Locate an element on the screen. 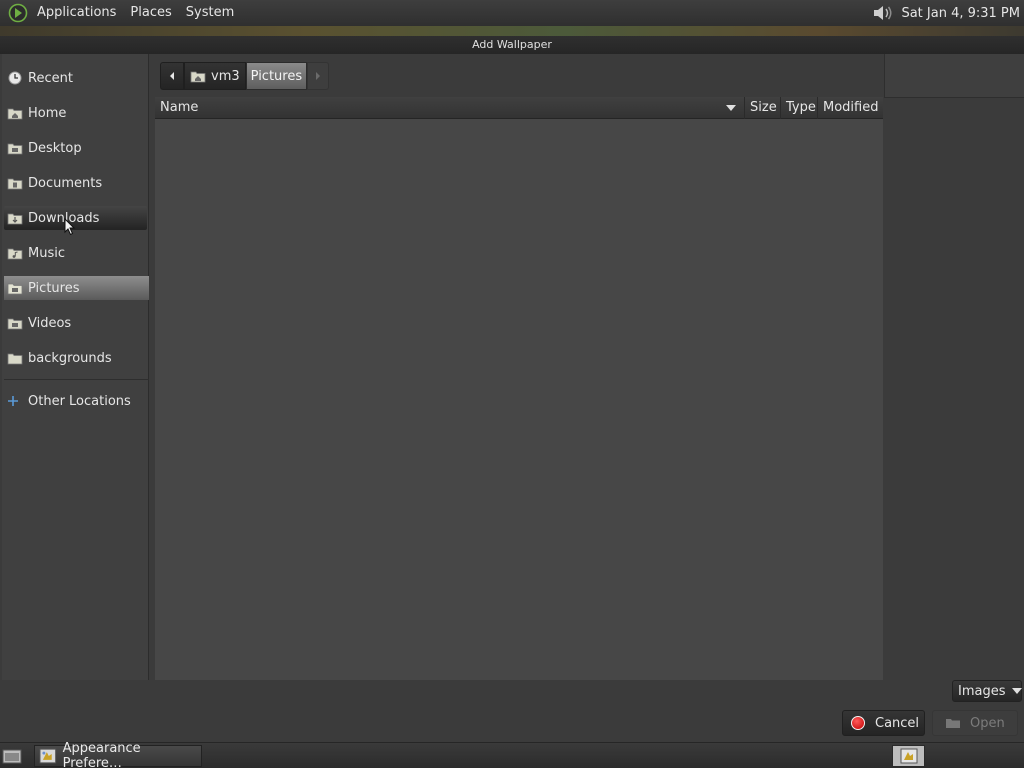 The width and height of the screenshot is (1024, 768). column-label: Name is located at coordinates (179, 107).